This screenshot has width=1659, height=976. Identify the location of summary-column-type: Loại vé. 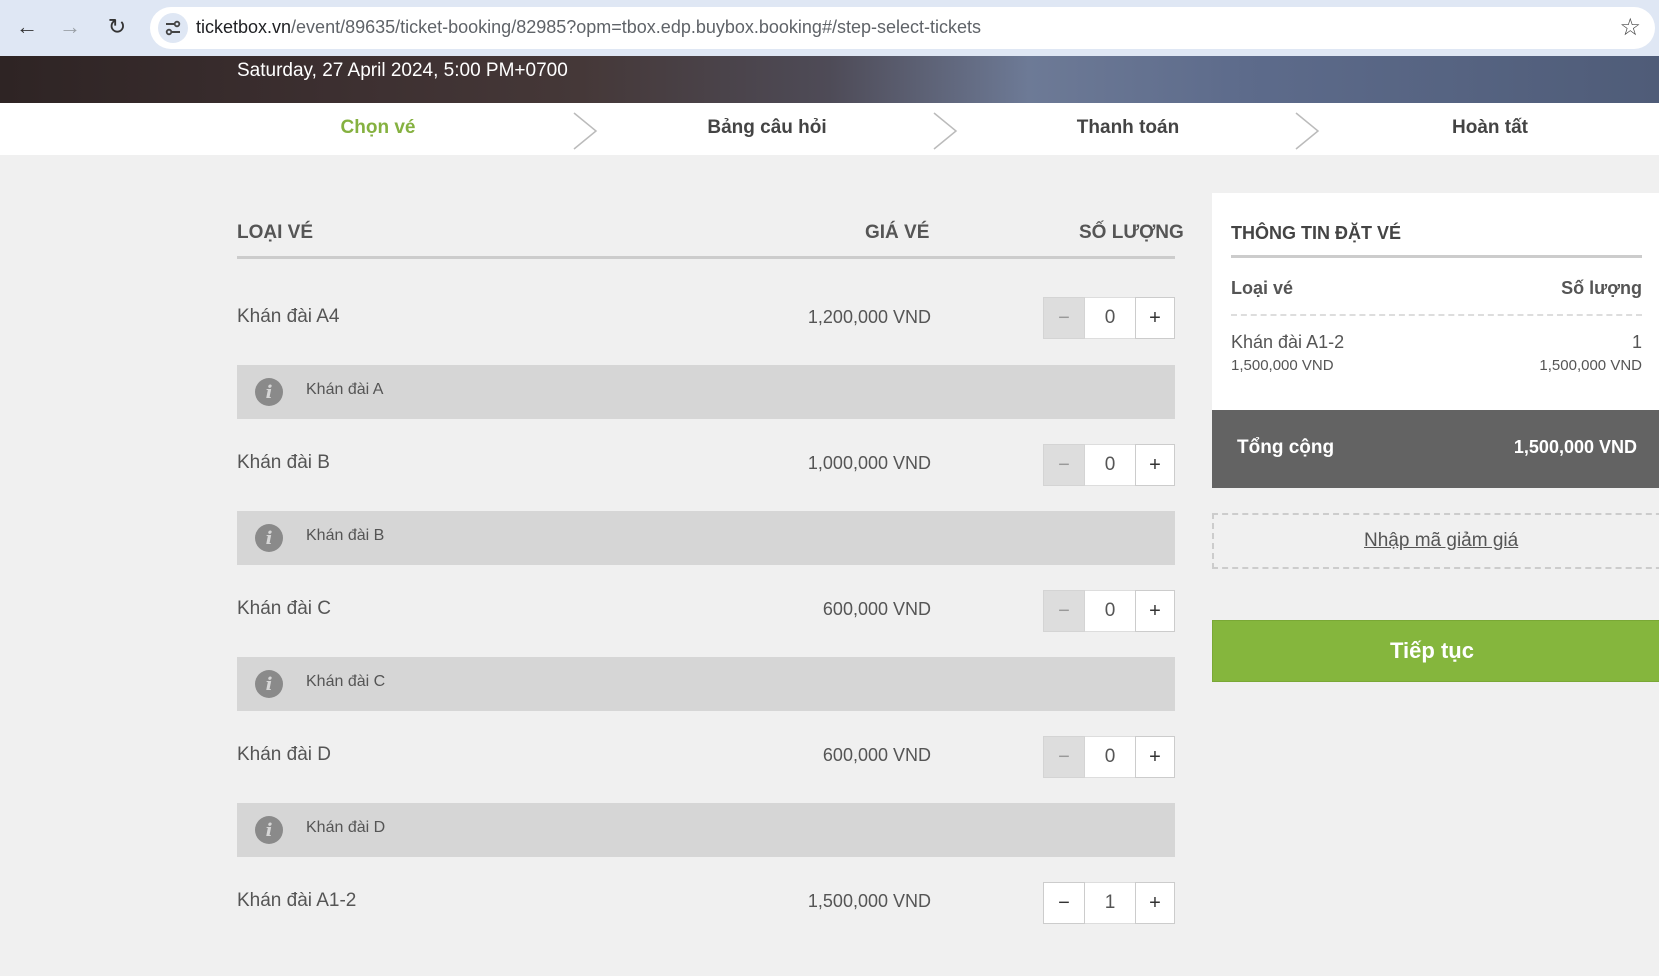
(1262, 288).